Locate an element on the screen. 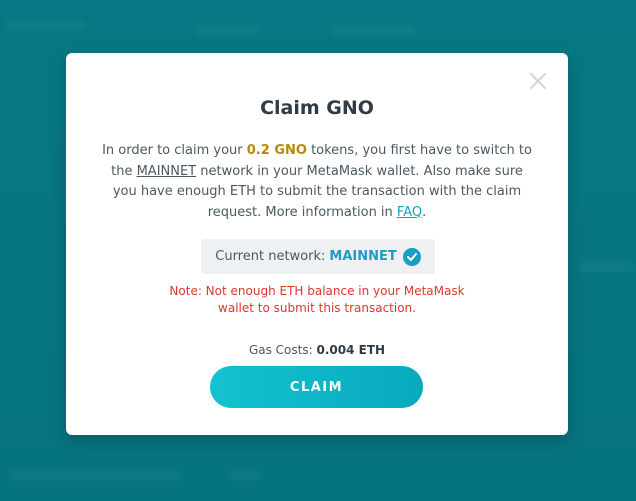 This screenshot has height=501, width=636. current-network-box: Current network: MAINNET is located at coordinates (318, 256).